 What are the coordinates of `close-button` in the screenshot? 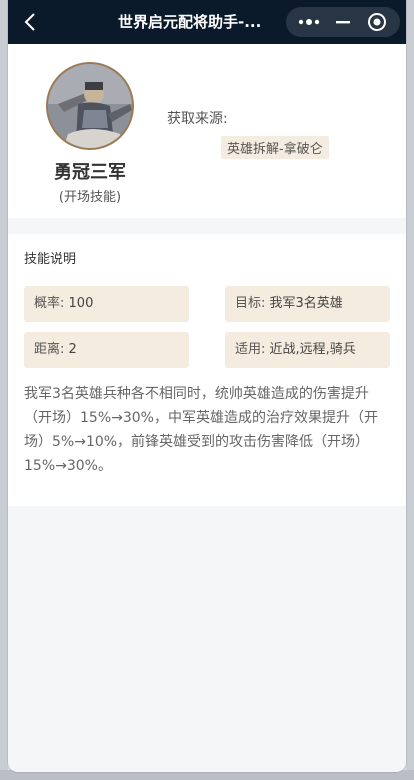 It's located at (377, 22).